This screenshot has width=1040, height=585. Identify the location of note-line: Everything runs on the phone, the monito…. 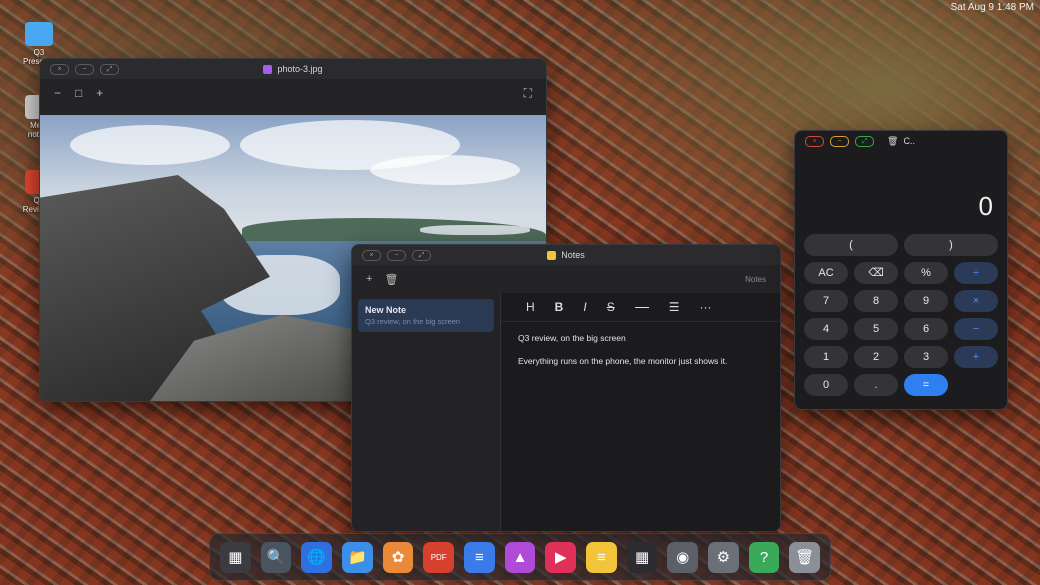
(623, 360).